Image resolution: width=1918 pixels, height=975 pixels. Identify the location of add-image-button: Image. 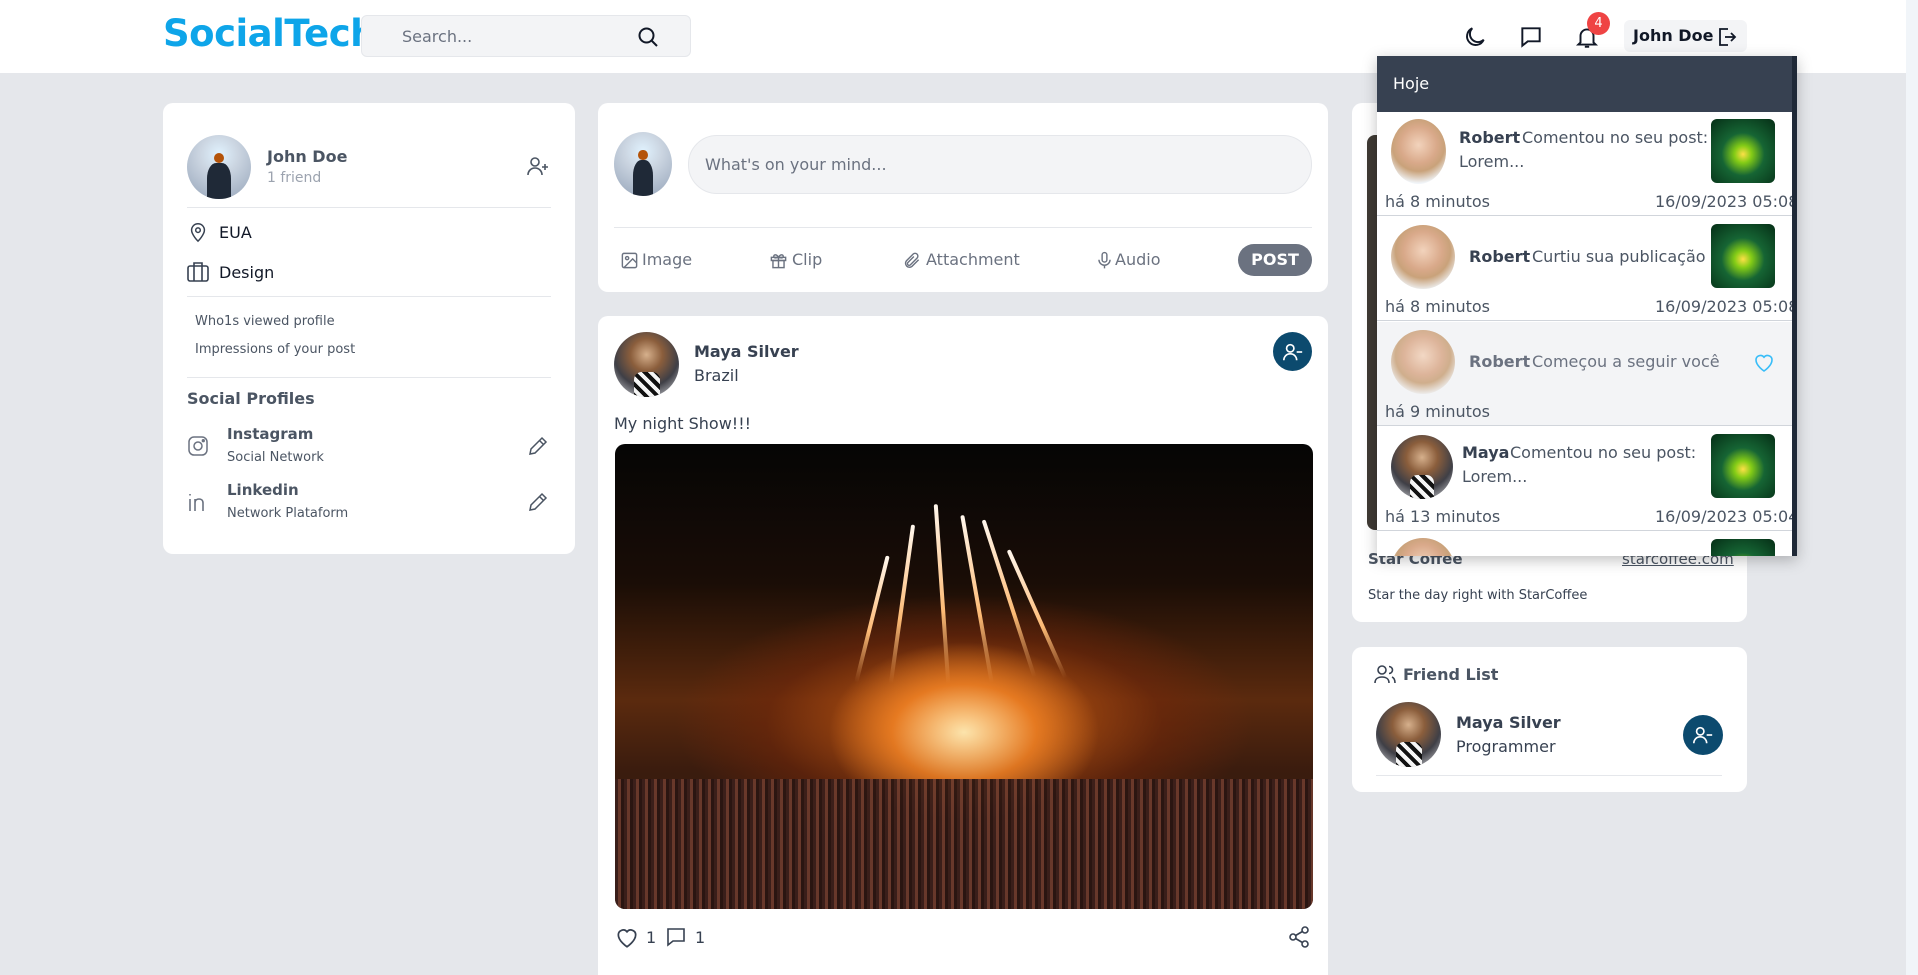
(660, 260).